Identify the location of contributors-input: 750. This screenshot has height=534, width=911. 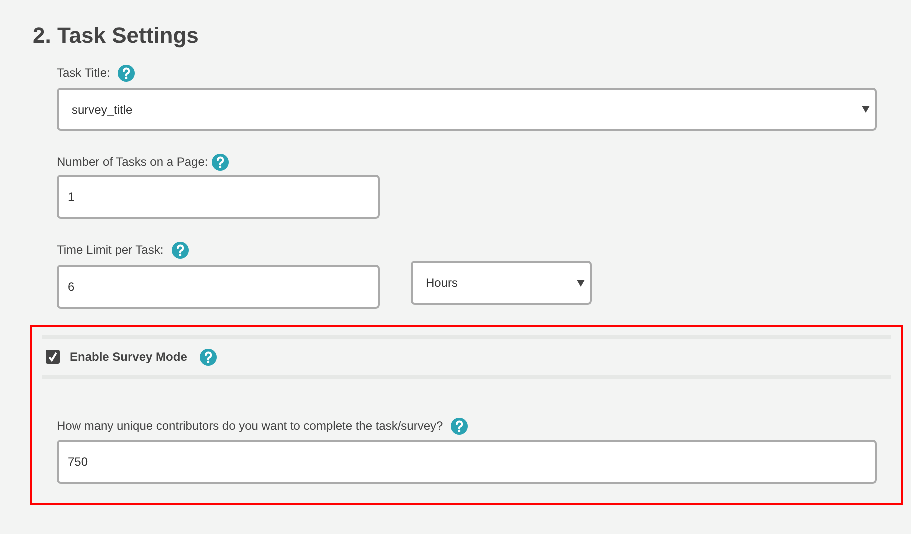
(467, 462).